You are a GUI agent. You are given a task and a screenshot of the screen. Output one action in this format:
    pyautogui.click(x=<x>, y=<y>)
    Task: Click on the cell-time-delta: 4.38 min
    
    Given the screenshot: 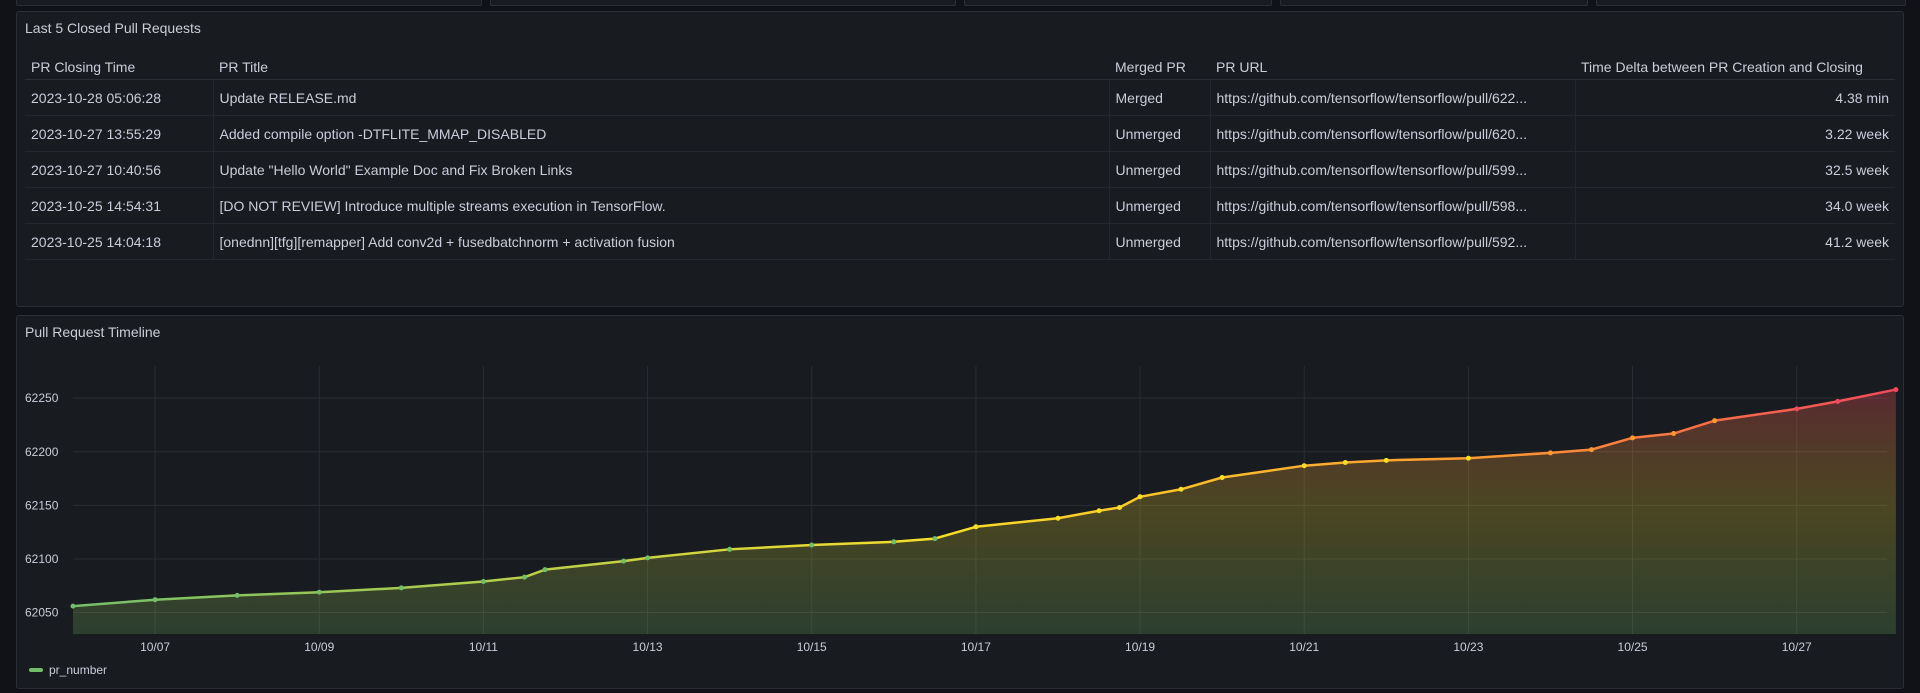 What is the action you would take?
    pyautogui.click(x=1735, y=97)
    